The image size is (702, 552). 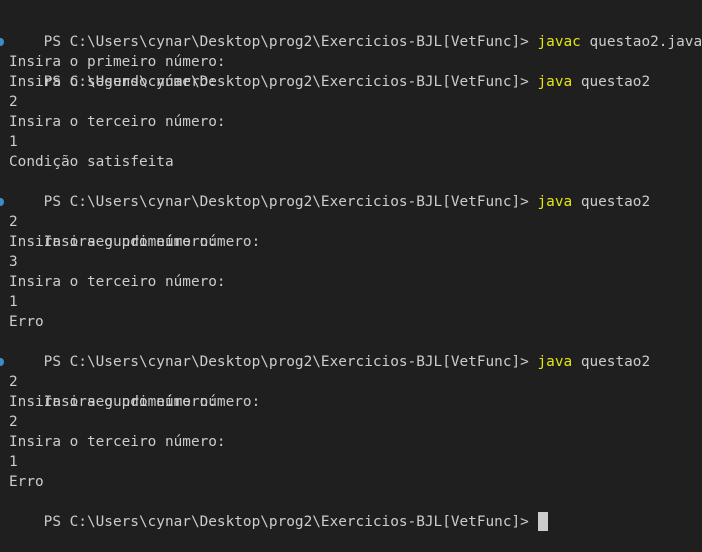 What do you see at coordinates (13, 262) in the screenshot?
I see `output-line: 3` at bounding box center [13, 262].